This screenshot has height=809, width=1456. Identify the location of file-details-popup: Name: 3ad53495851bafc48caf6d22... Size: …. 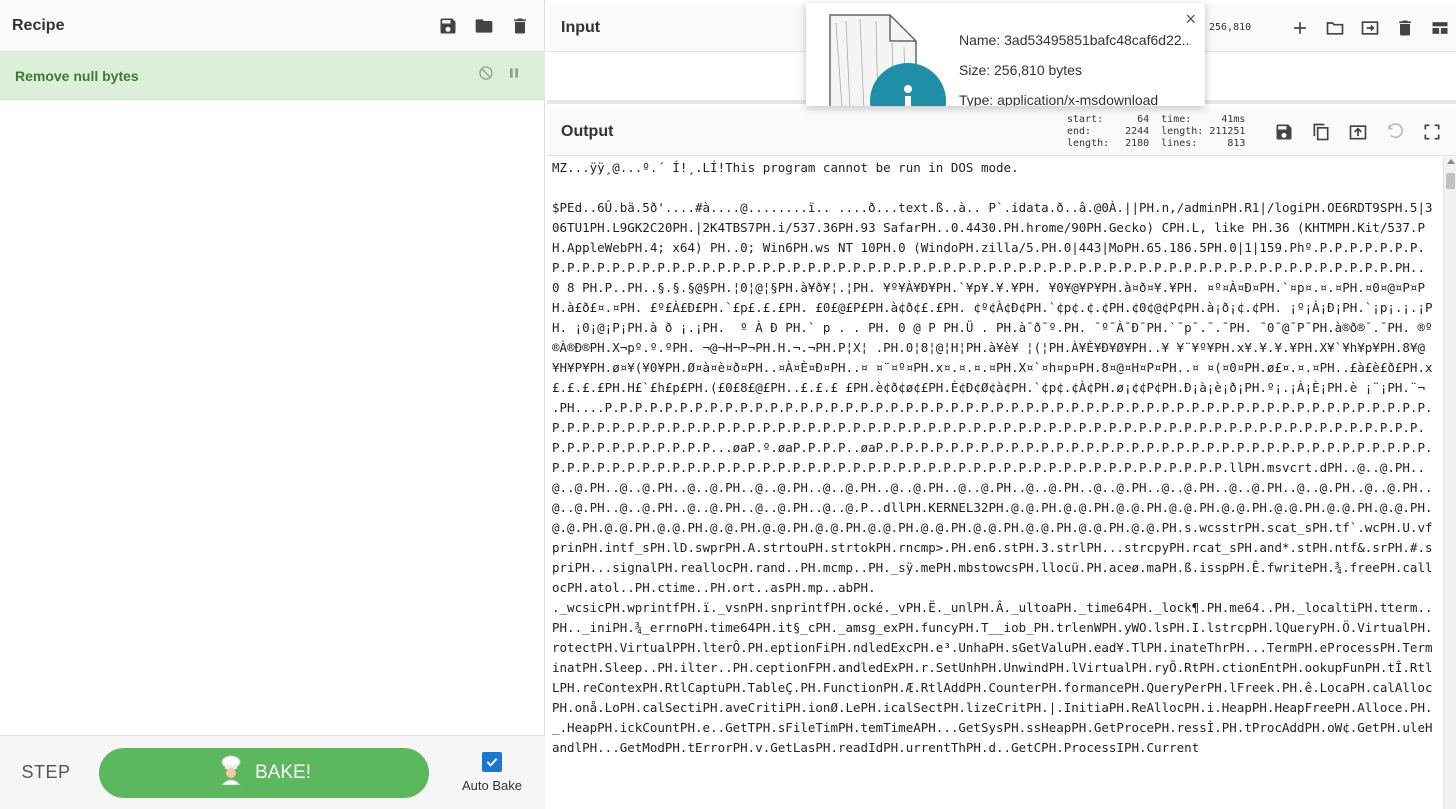
(1005, 54).